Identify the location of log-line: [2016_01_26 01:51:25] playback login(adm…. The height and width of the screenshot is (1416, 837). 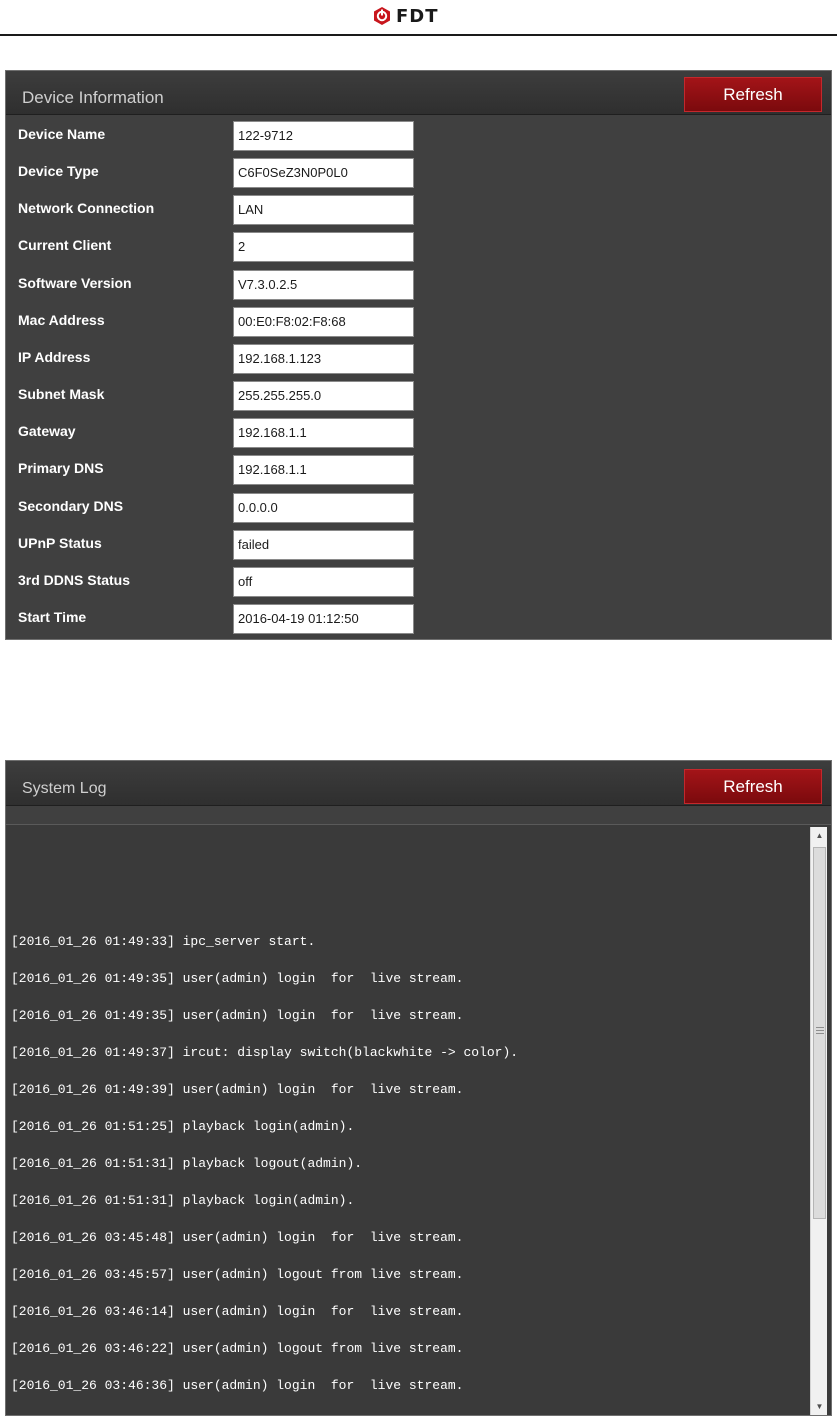
(183, 1126).